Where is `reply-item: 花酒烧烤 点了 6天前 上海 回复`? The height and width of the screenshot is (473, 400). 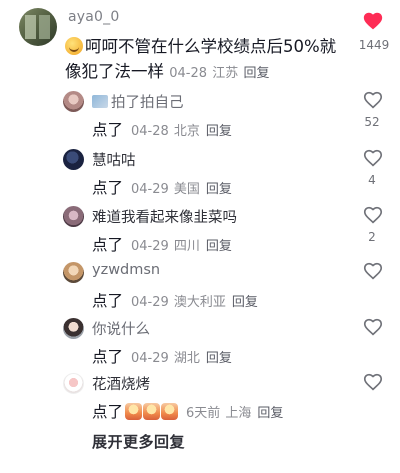
reply-item: 花酒烧烤 点了 6天前 上海 回复 is located at coordinates (200, 400).